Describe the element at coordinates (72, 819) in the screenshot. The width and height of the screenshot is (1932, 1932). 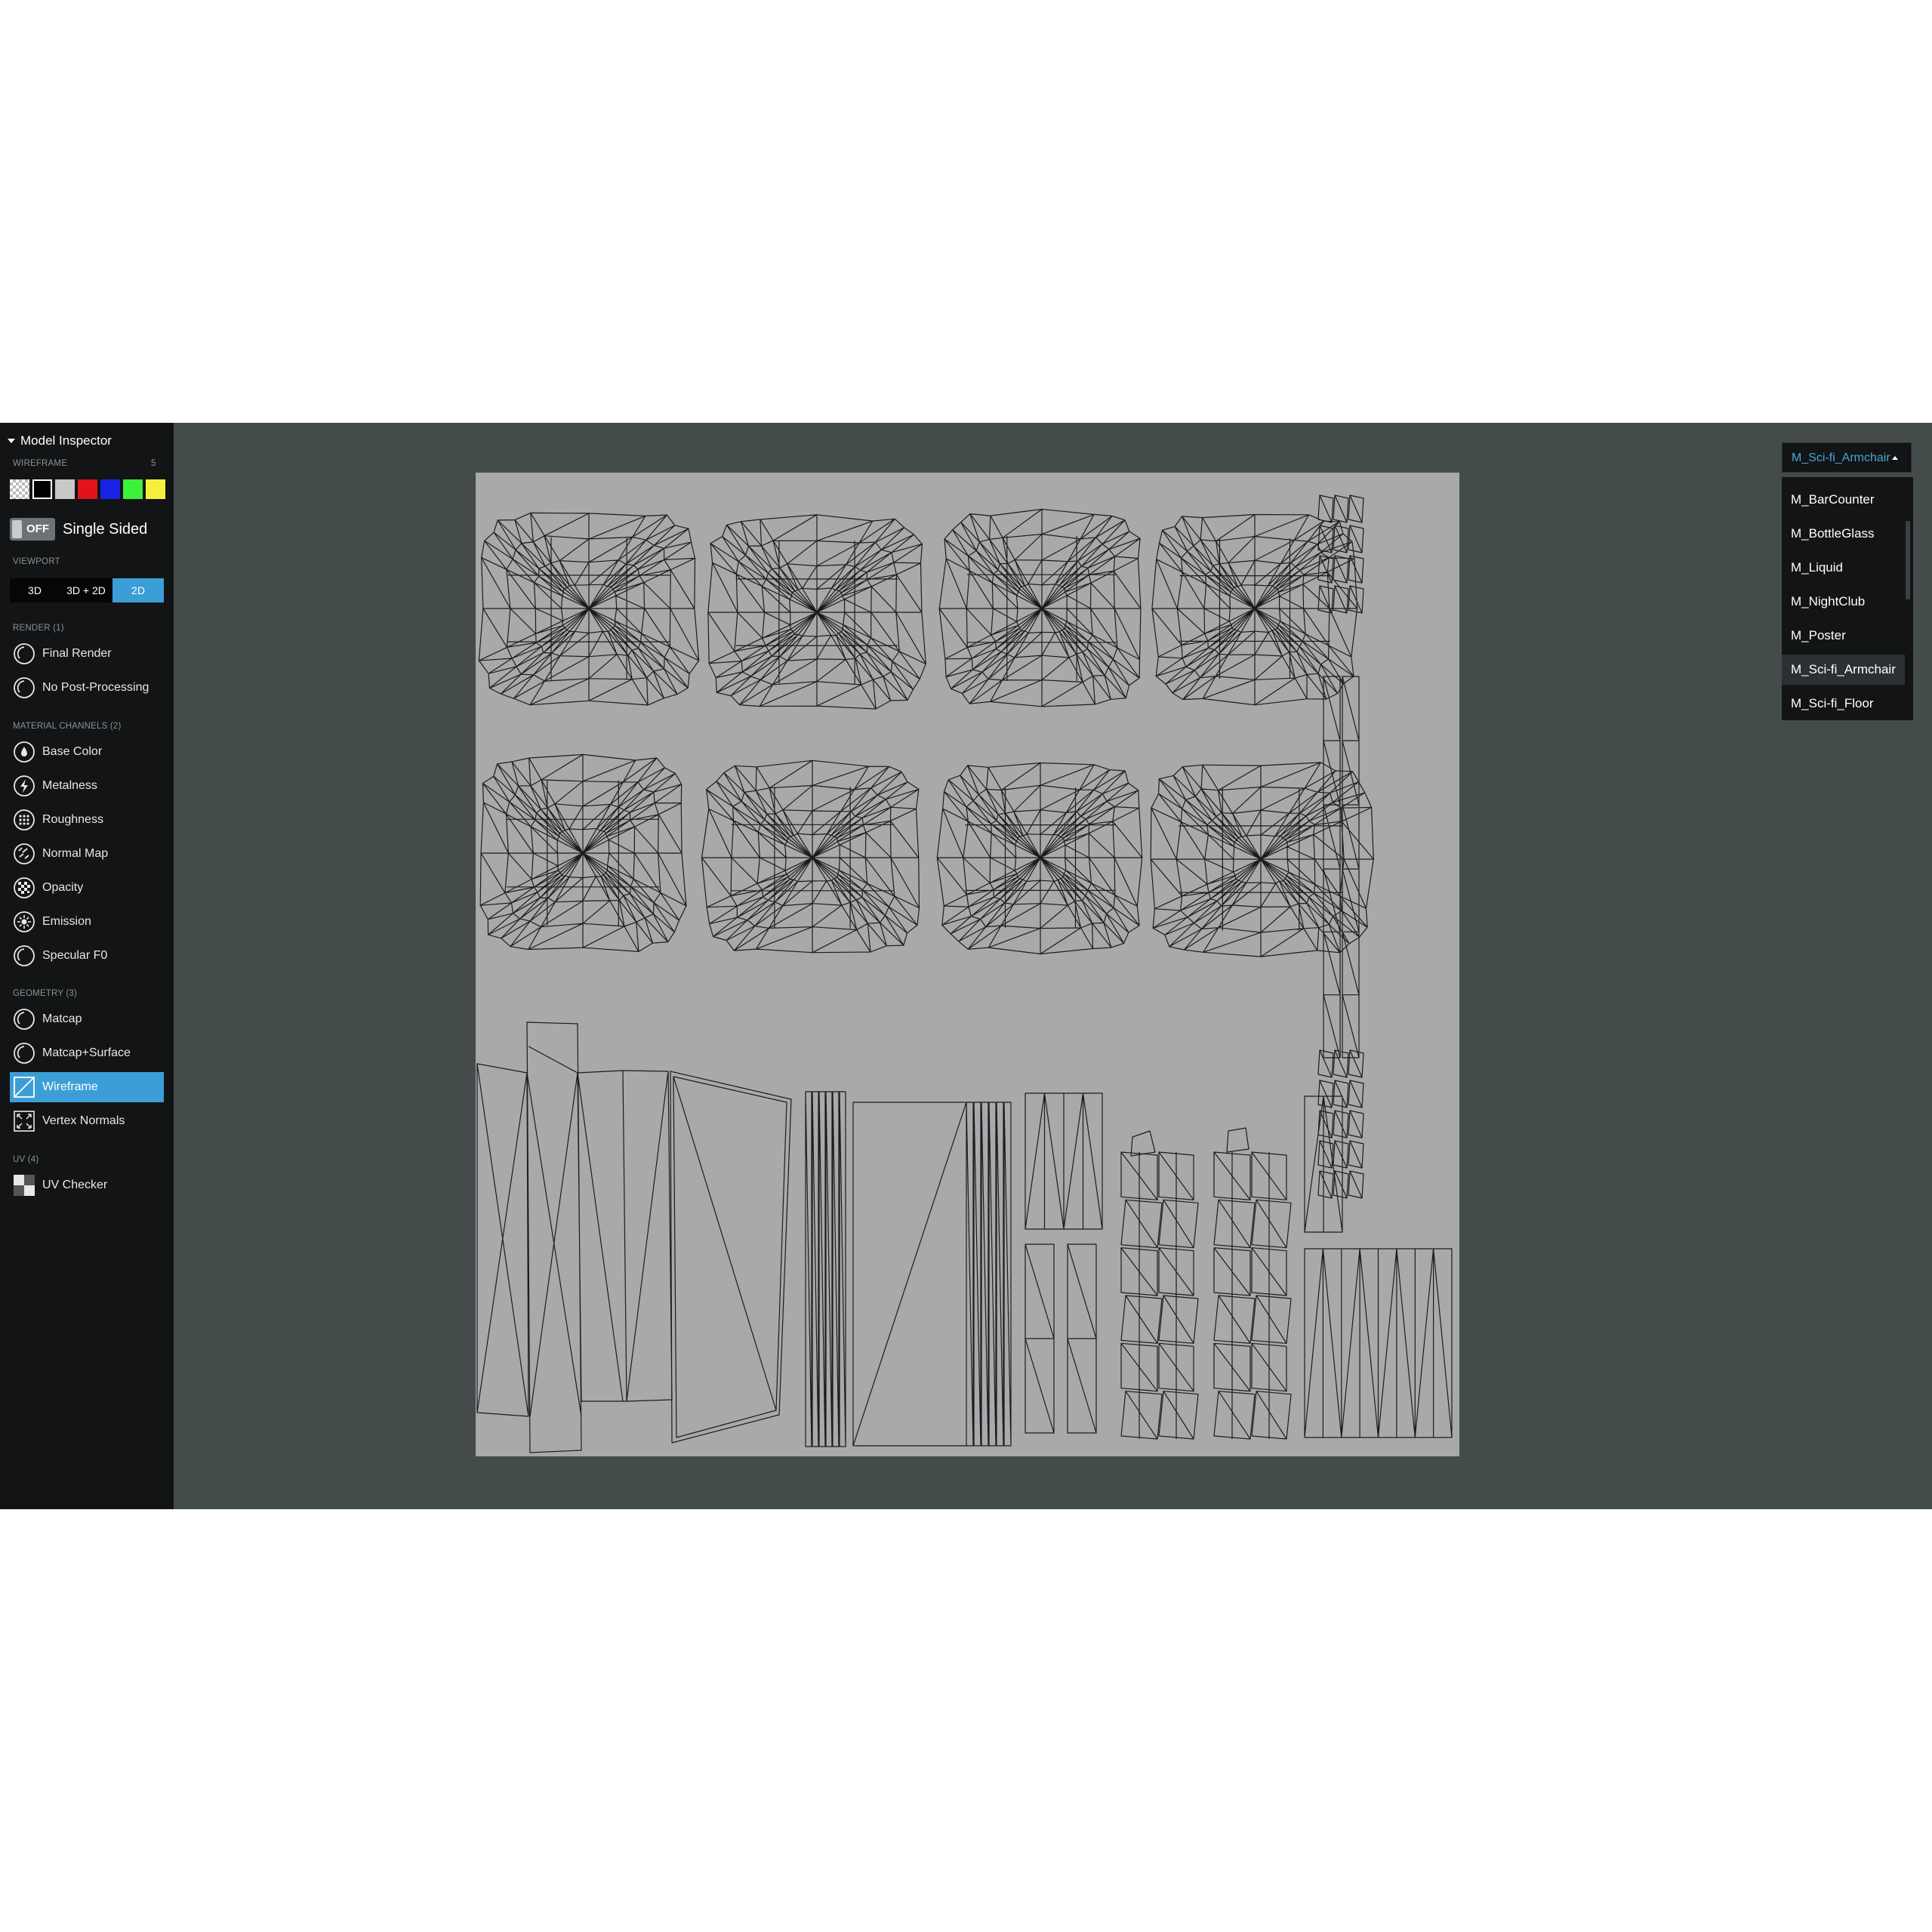
I see `menu-label: Roughness` at that location.